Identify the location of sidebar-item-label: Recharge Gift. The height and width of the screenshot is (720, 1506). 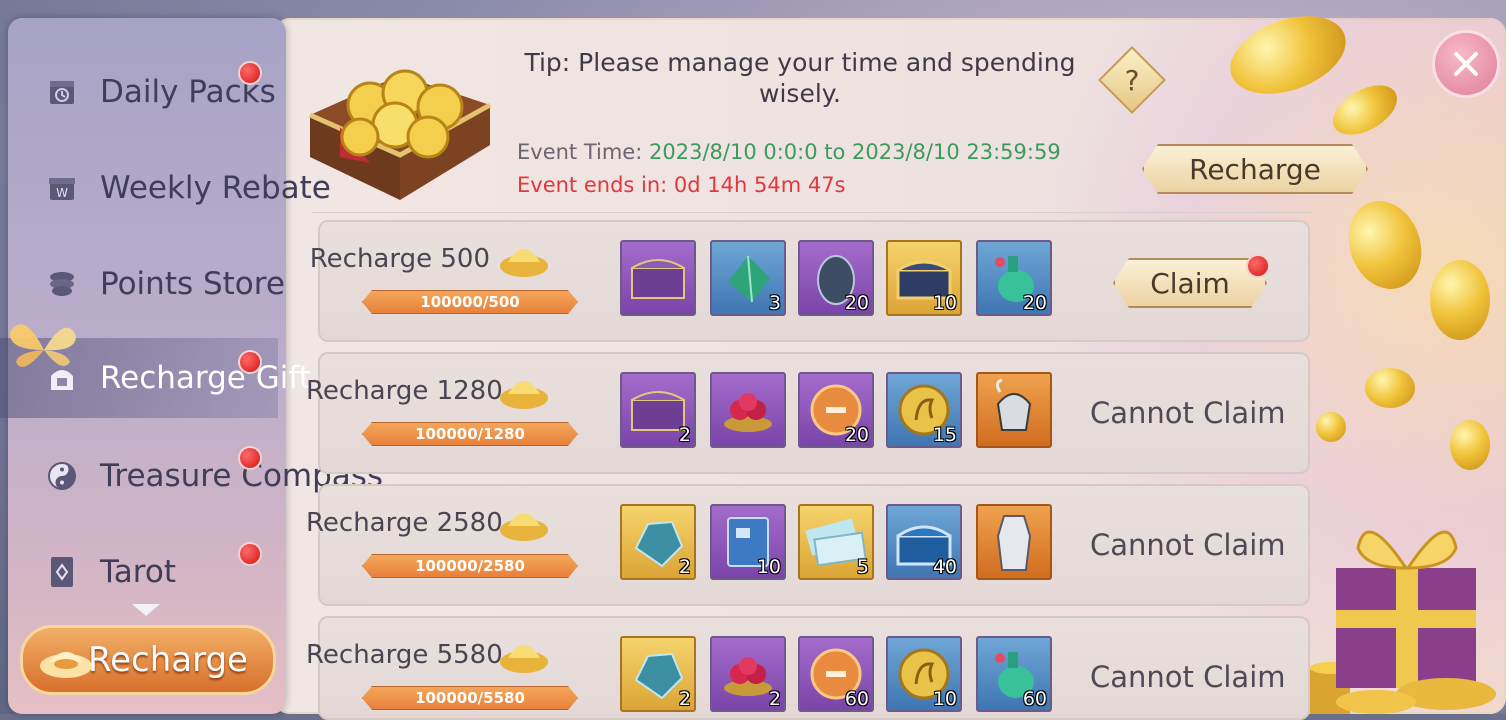
(205, 378).